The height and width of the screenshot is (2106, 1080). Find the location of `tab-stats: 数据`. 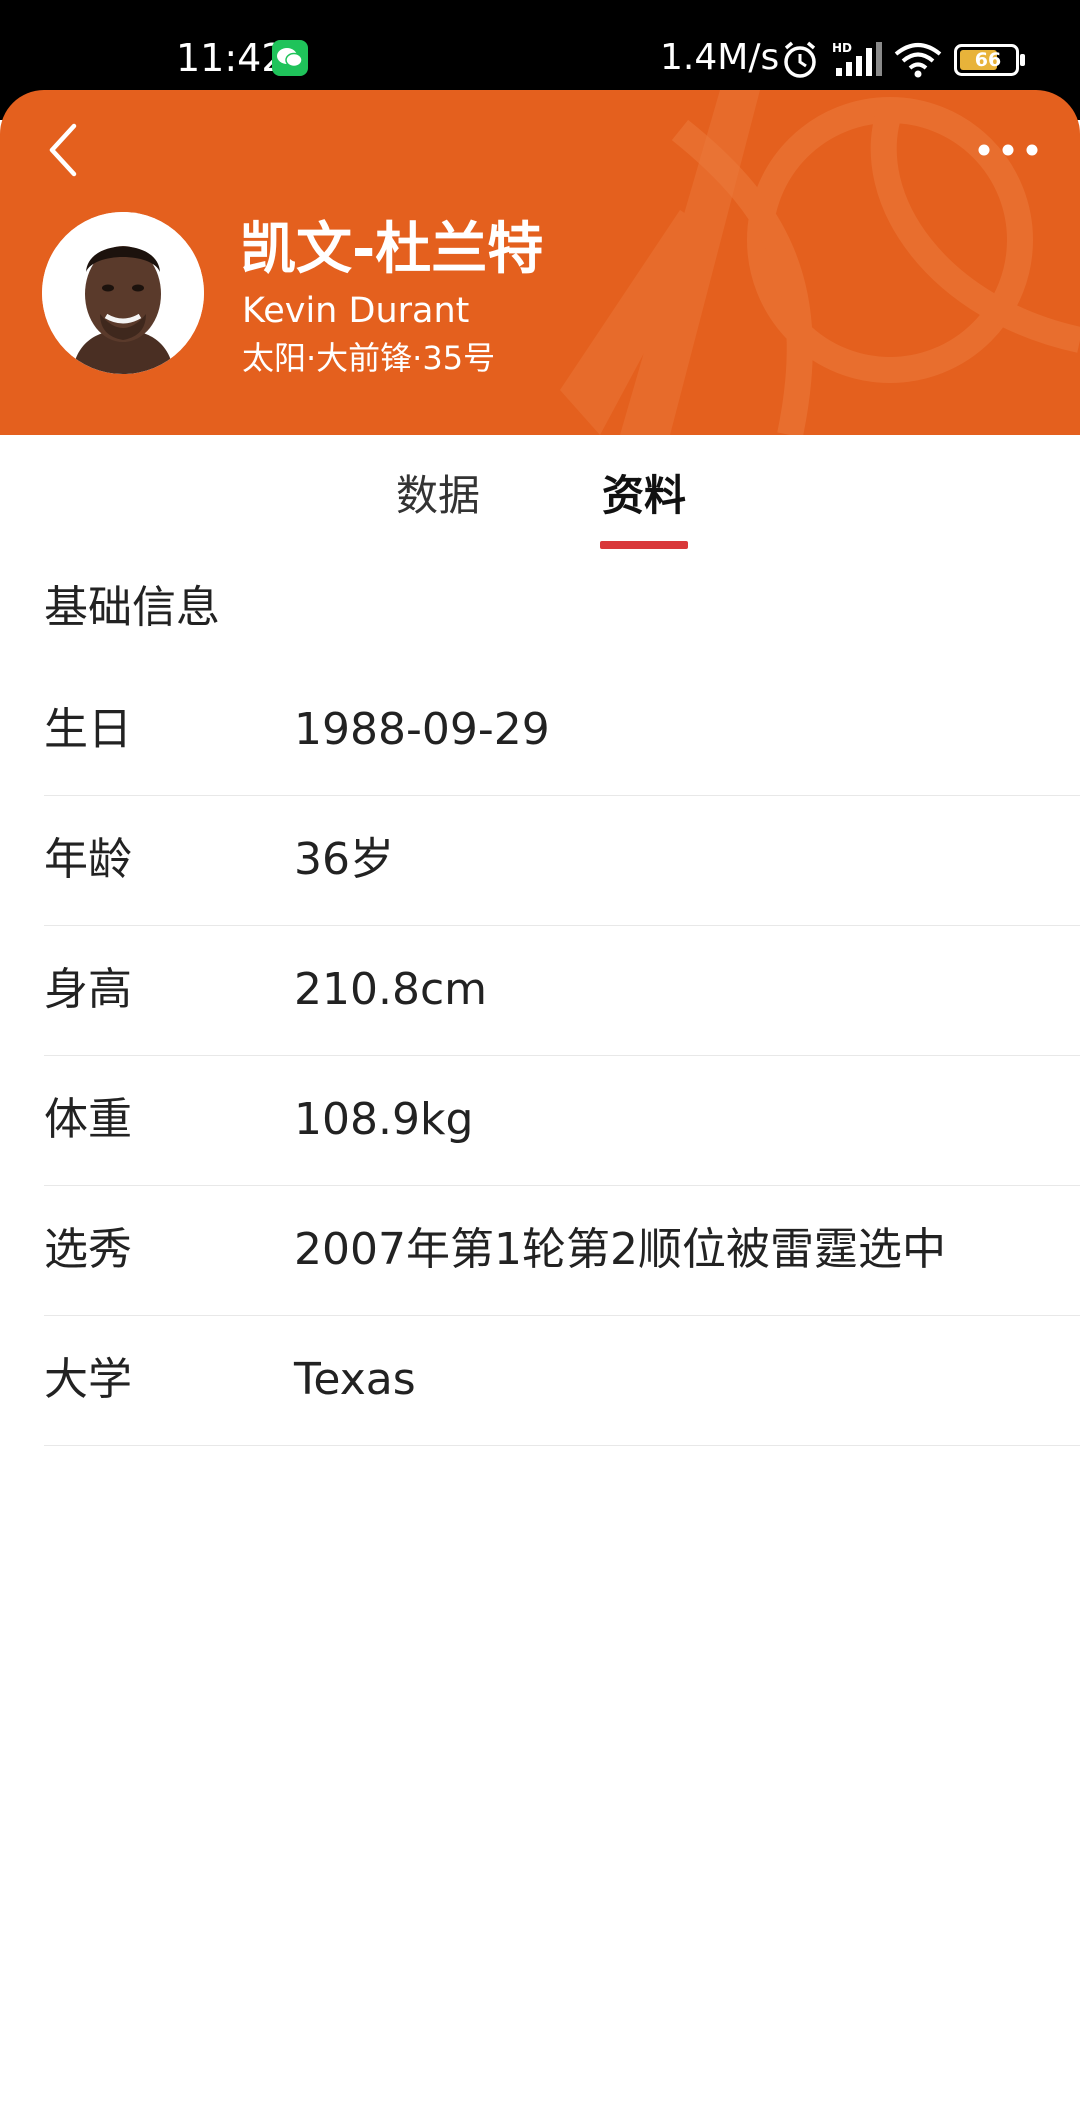

tab-stats: 数据 is located at coordinates (438, 496).